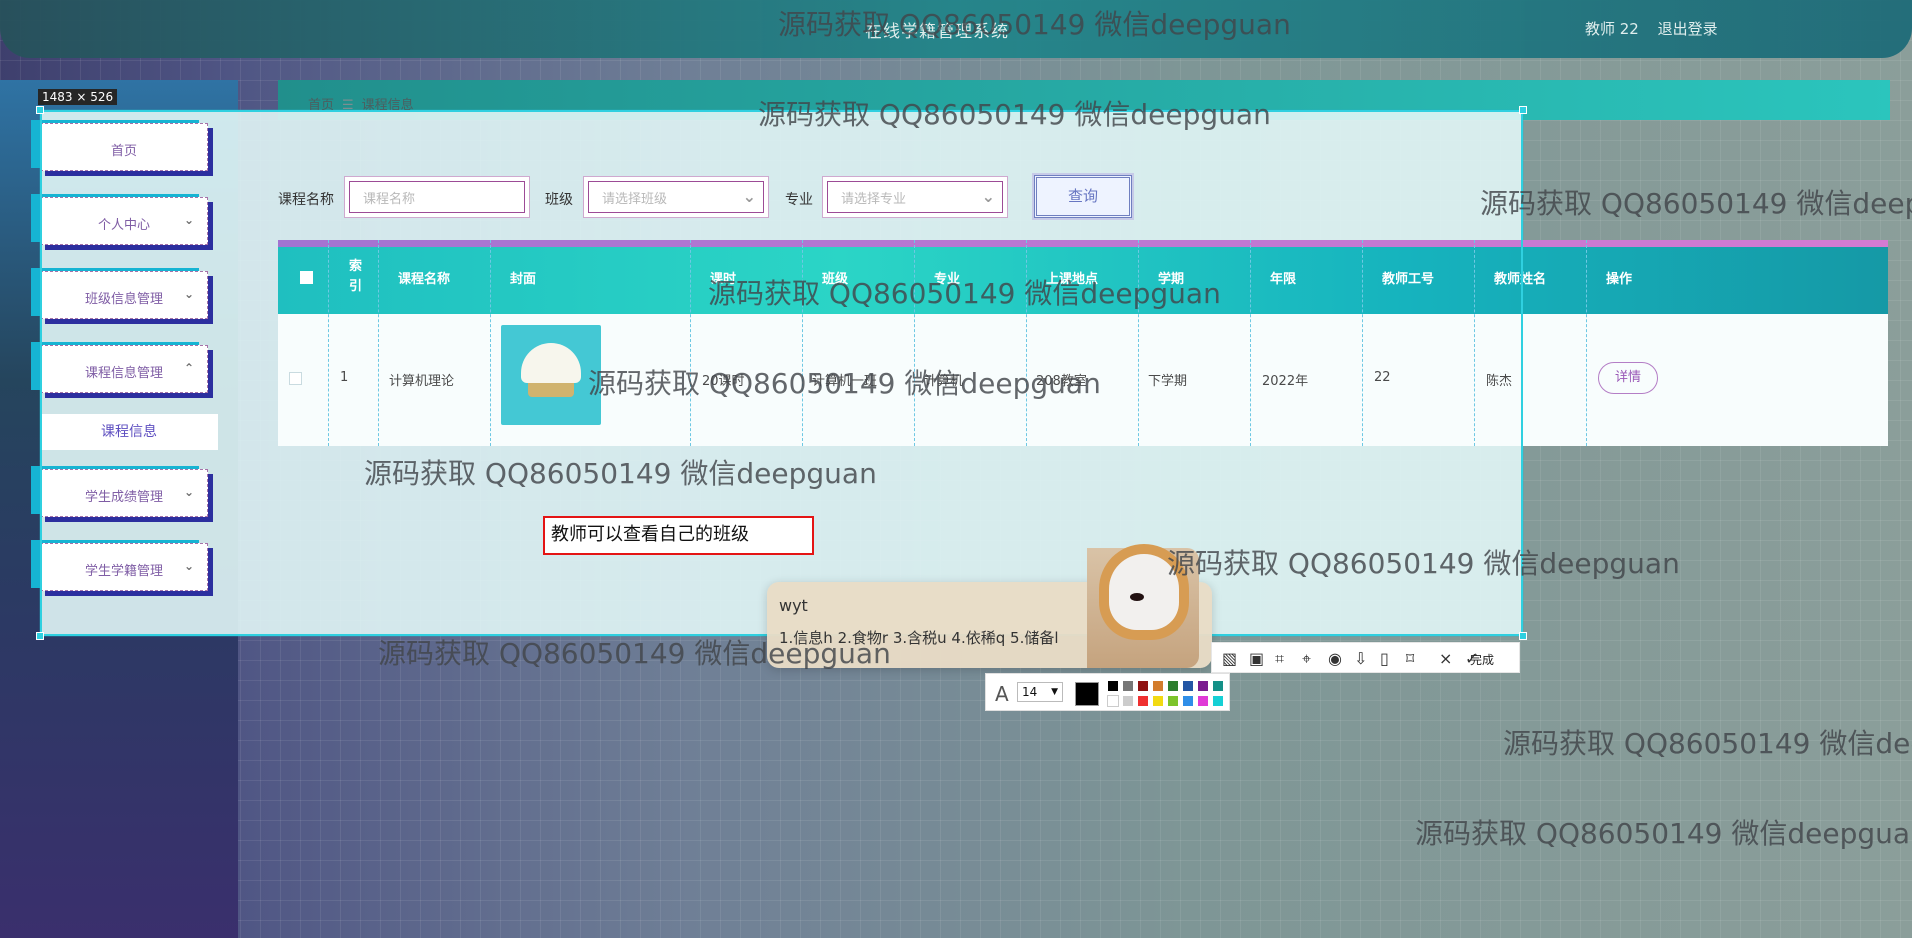 The image size is (1912, 938). I want to click on logout-link: 退出登录, so click(1688, 29).